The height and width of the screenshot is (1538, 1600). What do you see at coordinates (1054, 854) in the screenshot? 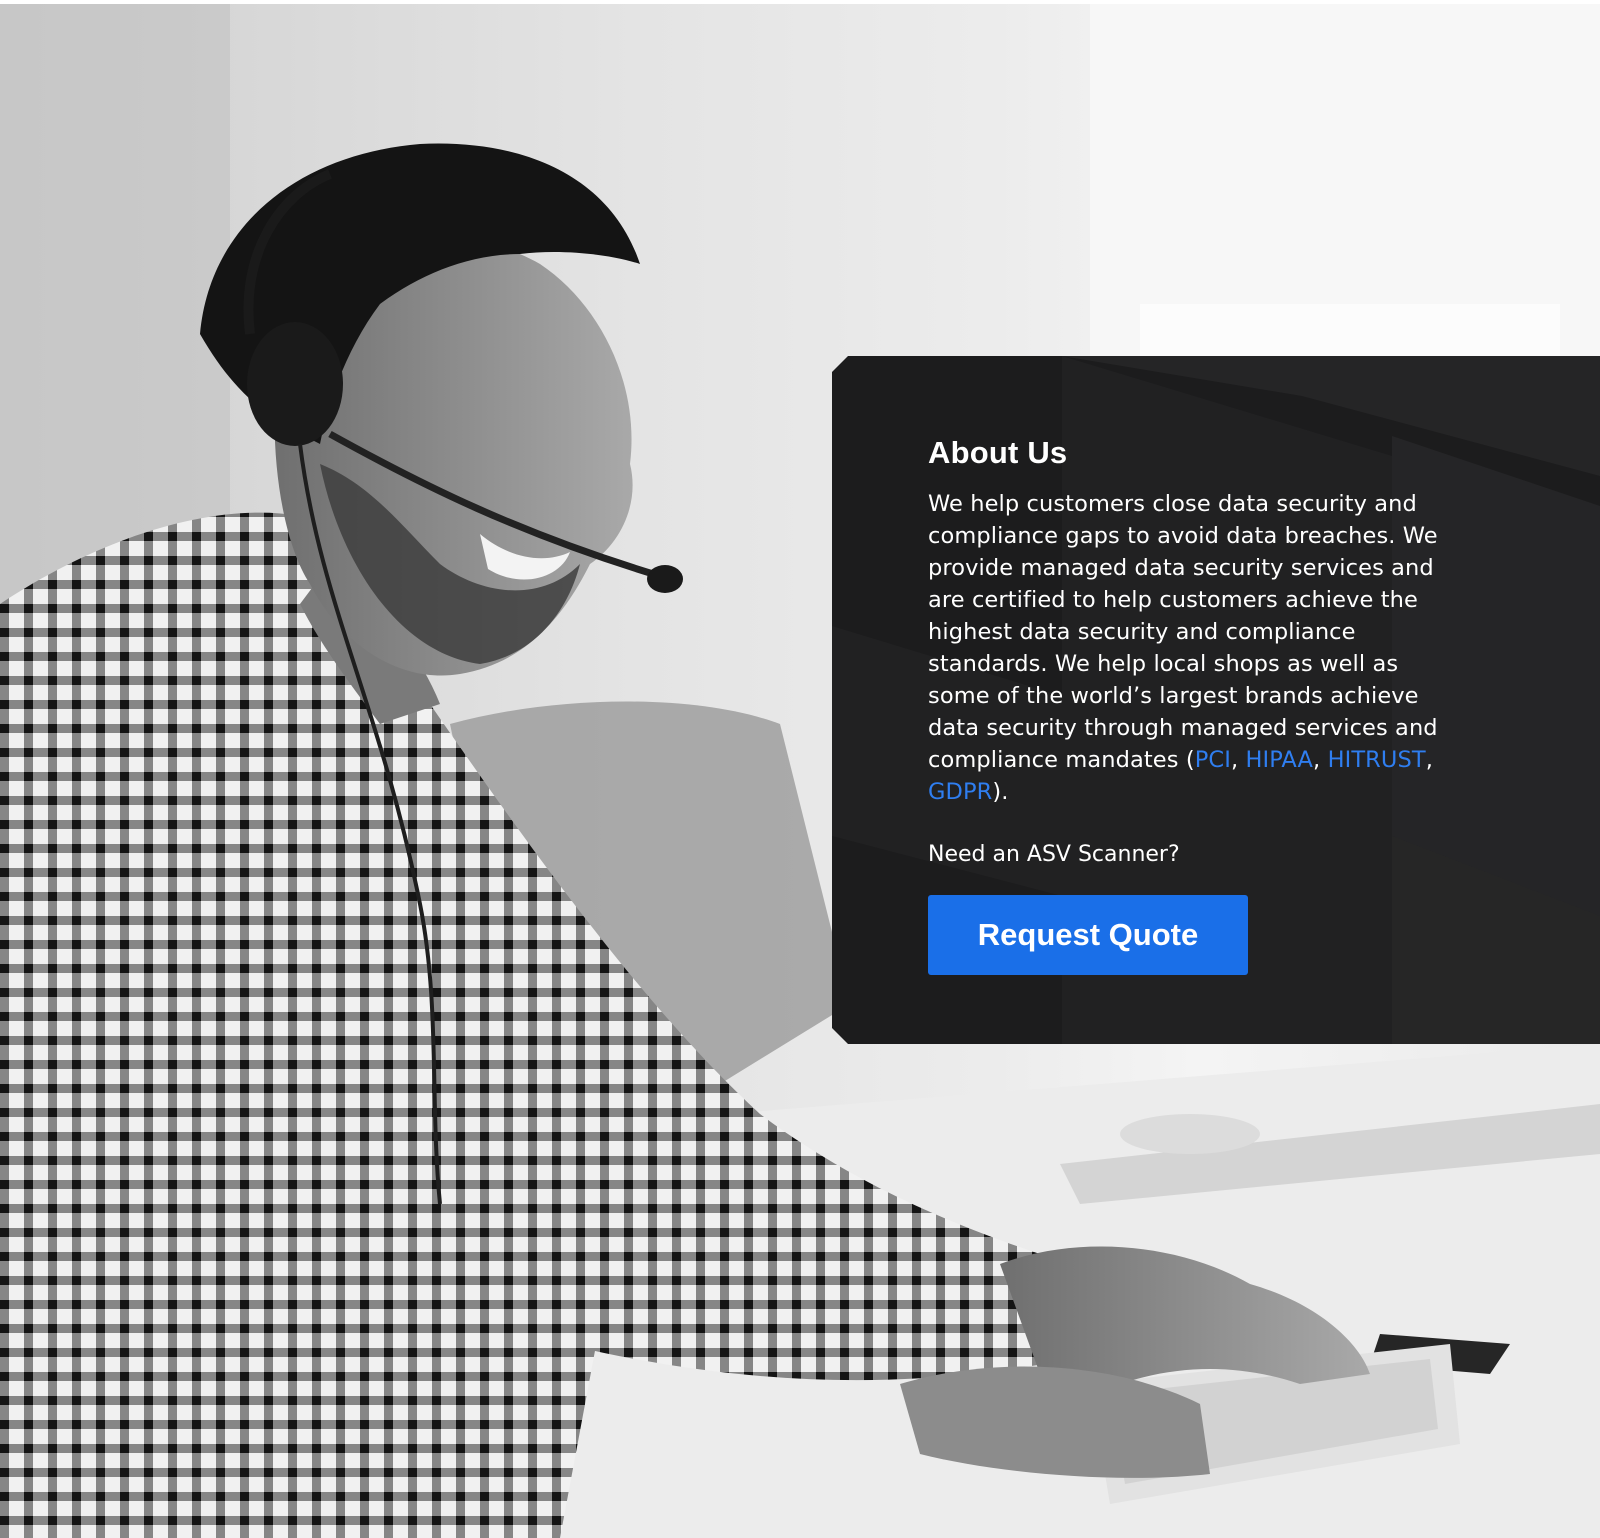
I see `asv-scanner-question: Need an ASV Scanner?` at bounding box center [1054, 854].